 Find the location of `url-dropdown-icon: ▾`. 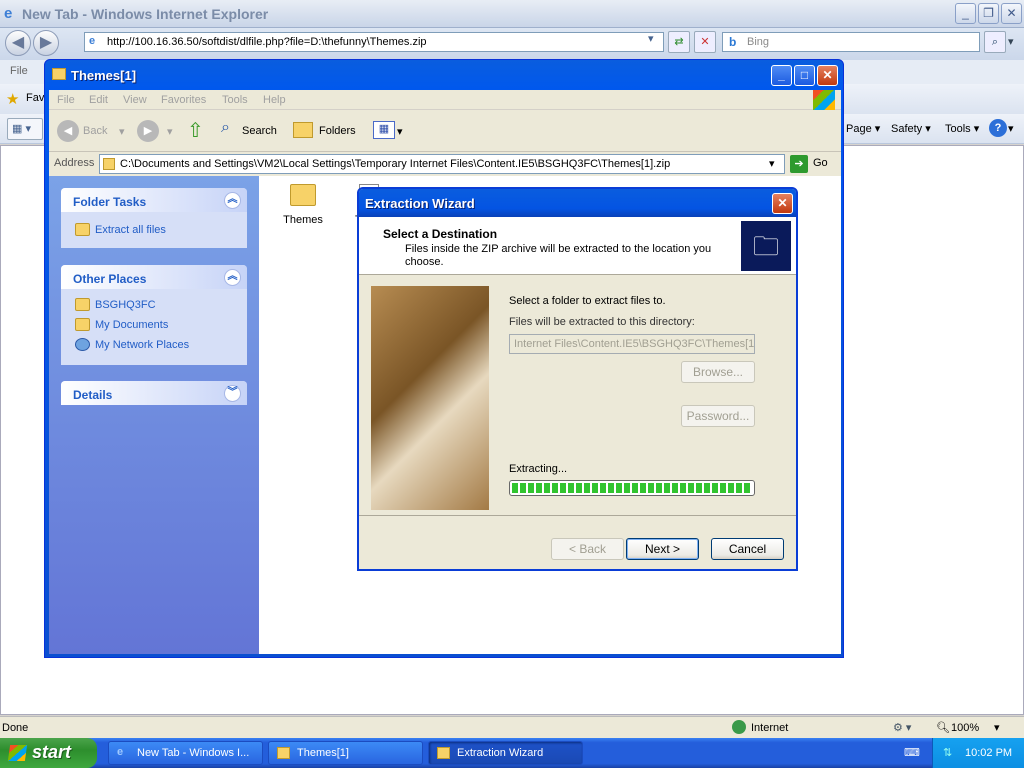

url-dropdown-icon: ▾ is located at coordinates (655, 42).